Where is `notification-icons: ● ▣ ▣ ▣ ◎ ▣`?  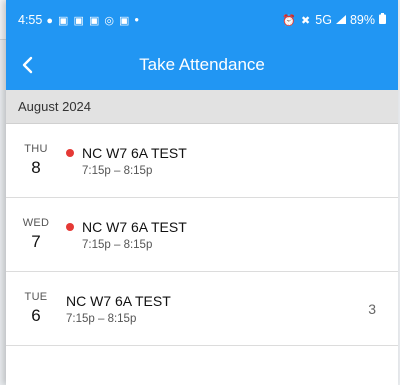 notification-icons: ● ▣ ▣ ▣ ◎ ▣ is located at coordinates (88, 20).